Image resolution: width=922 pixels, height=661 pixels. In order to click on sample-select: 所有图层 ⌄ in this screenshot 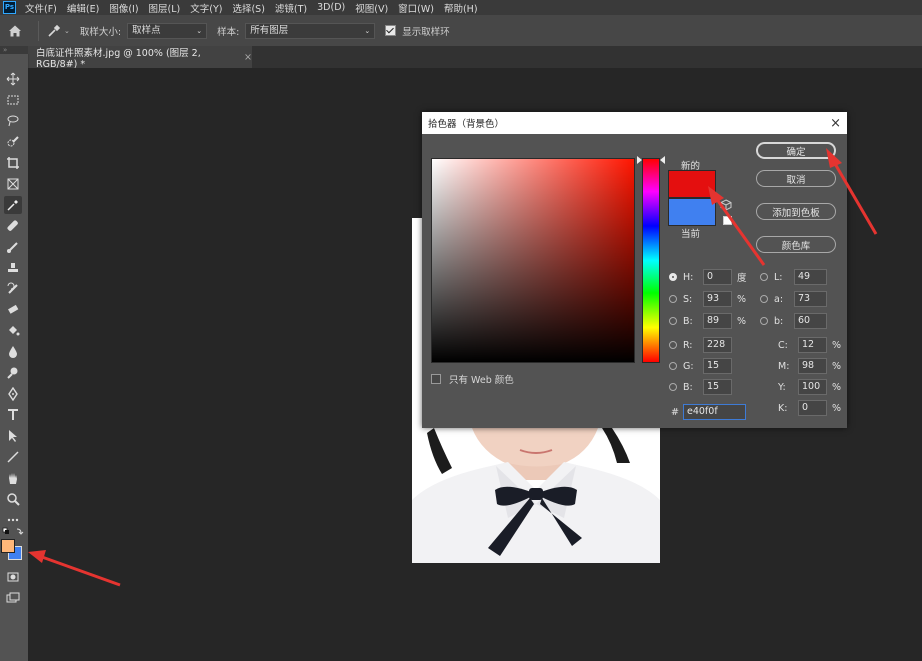, I will do `click(310, 30)`.